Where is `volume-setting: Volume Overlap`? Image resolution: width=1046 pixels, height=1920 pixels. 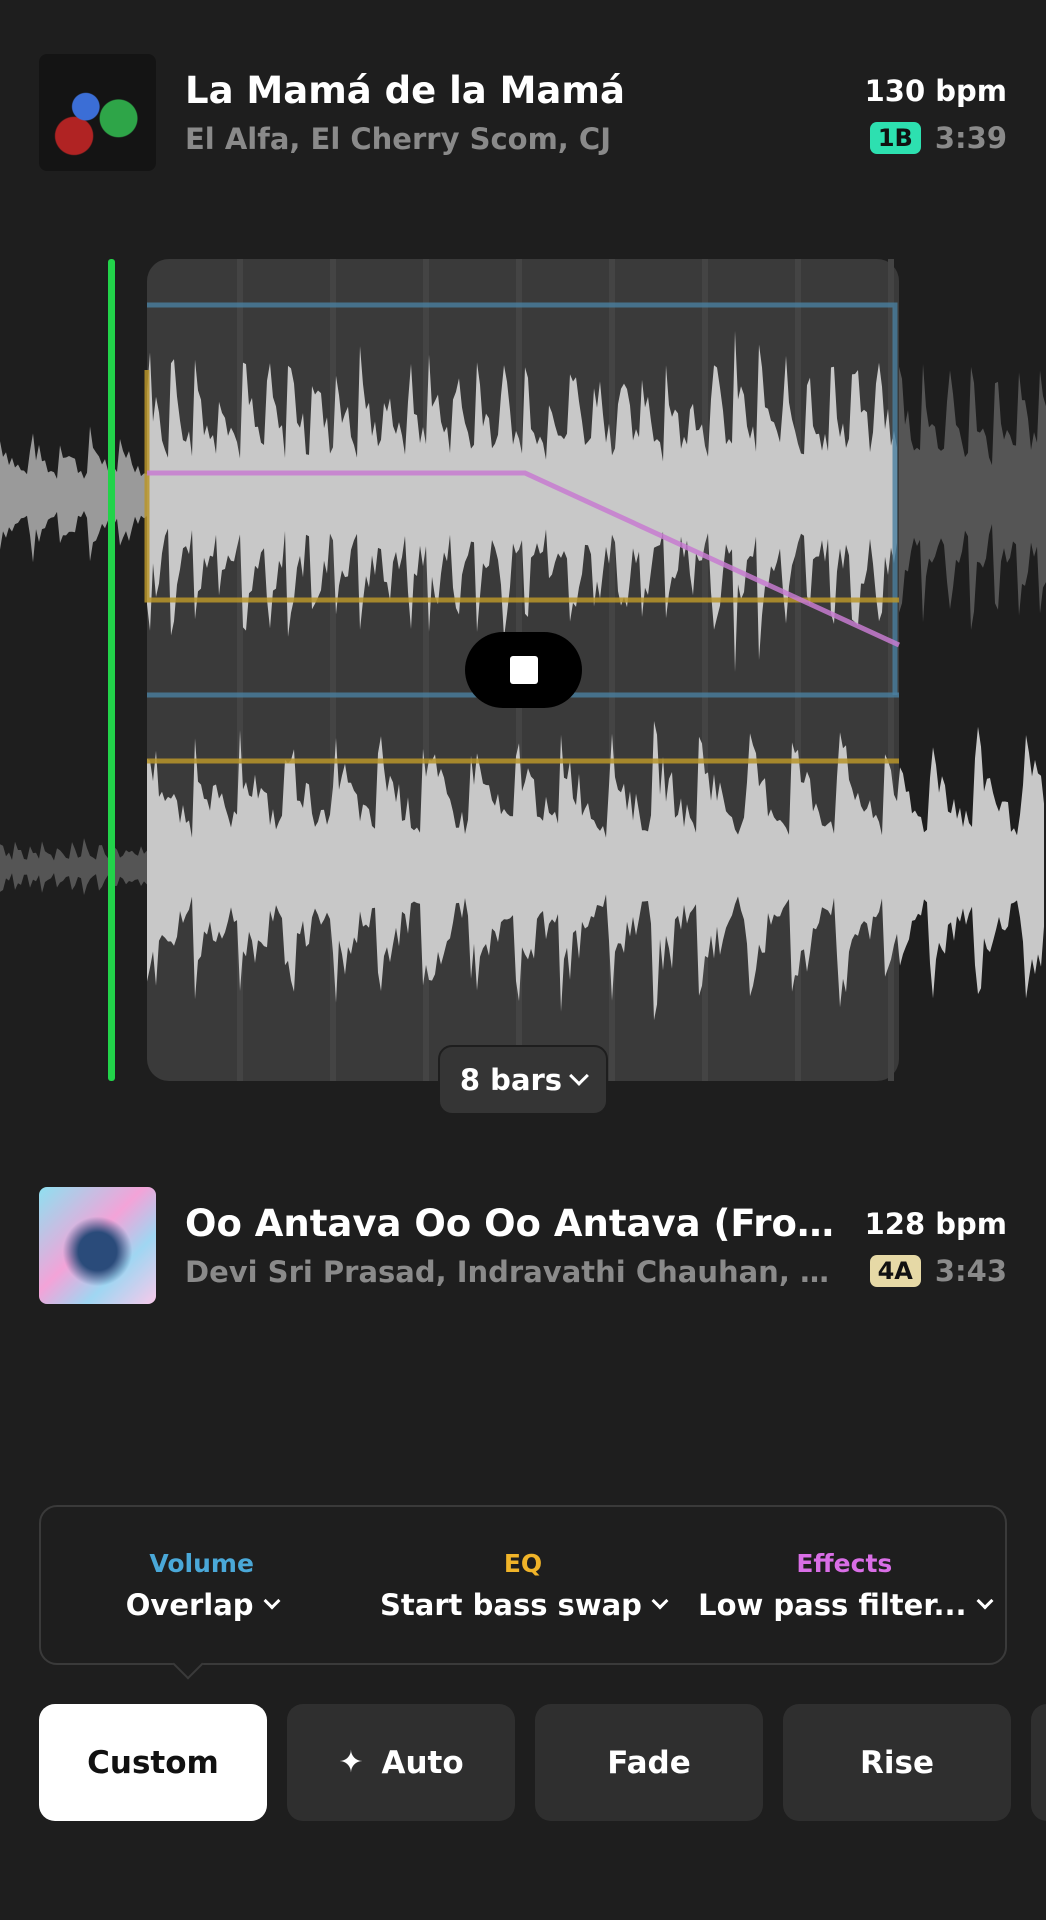 volume-setting: Volume Overlap is located at coordinates (201, 1585).